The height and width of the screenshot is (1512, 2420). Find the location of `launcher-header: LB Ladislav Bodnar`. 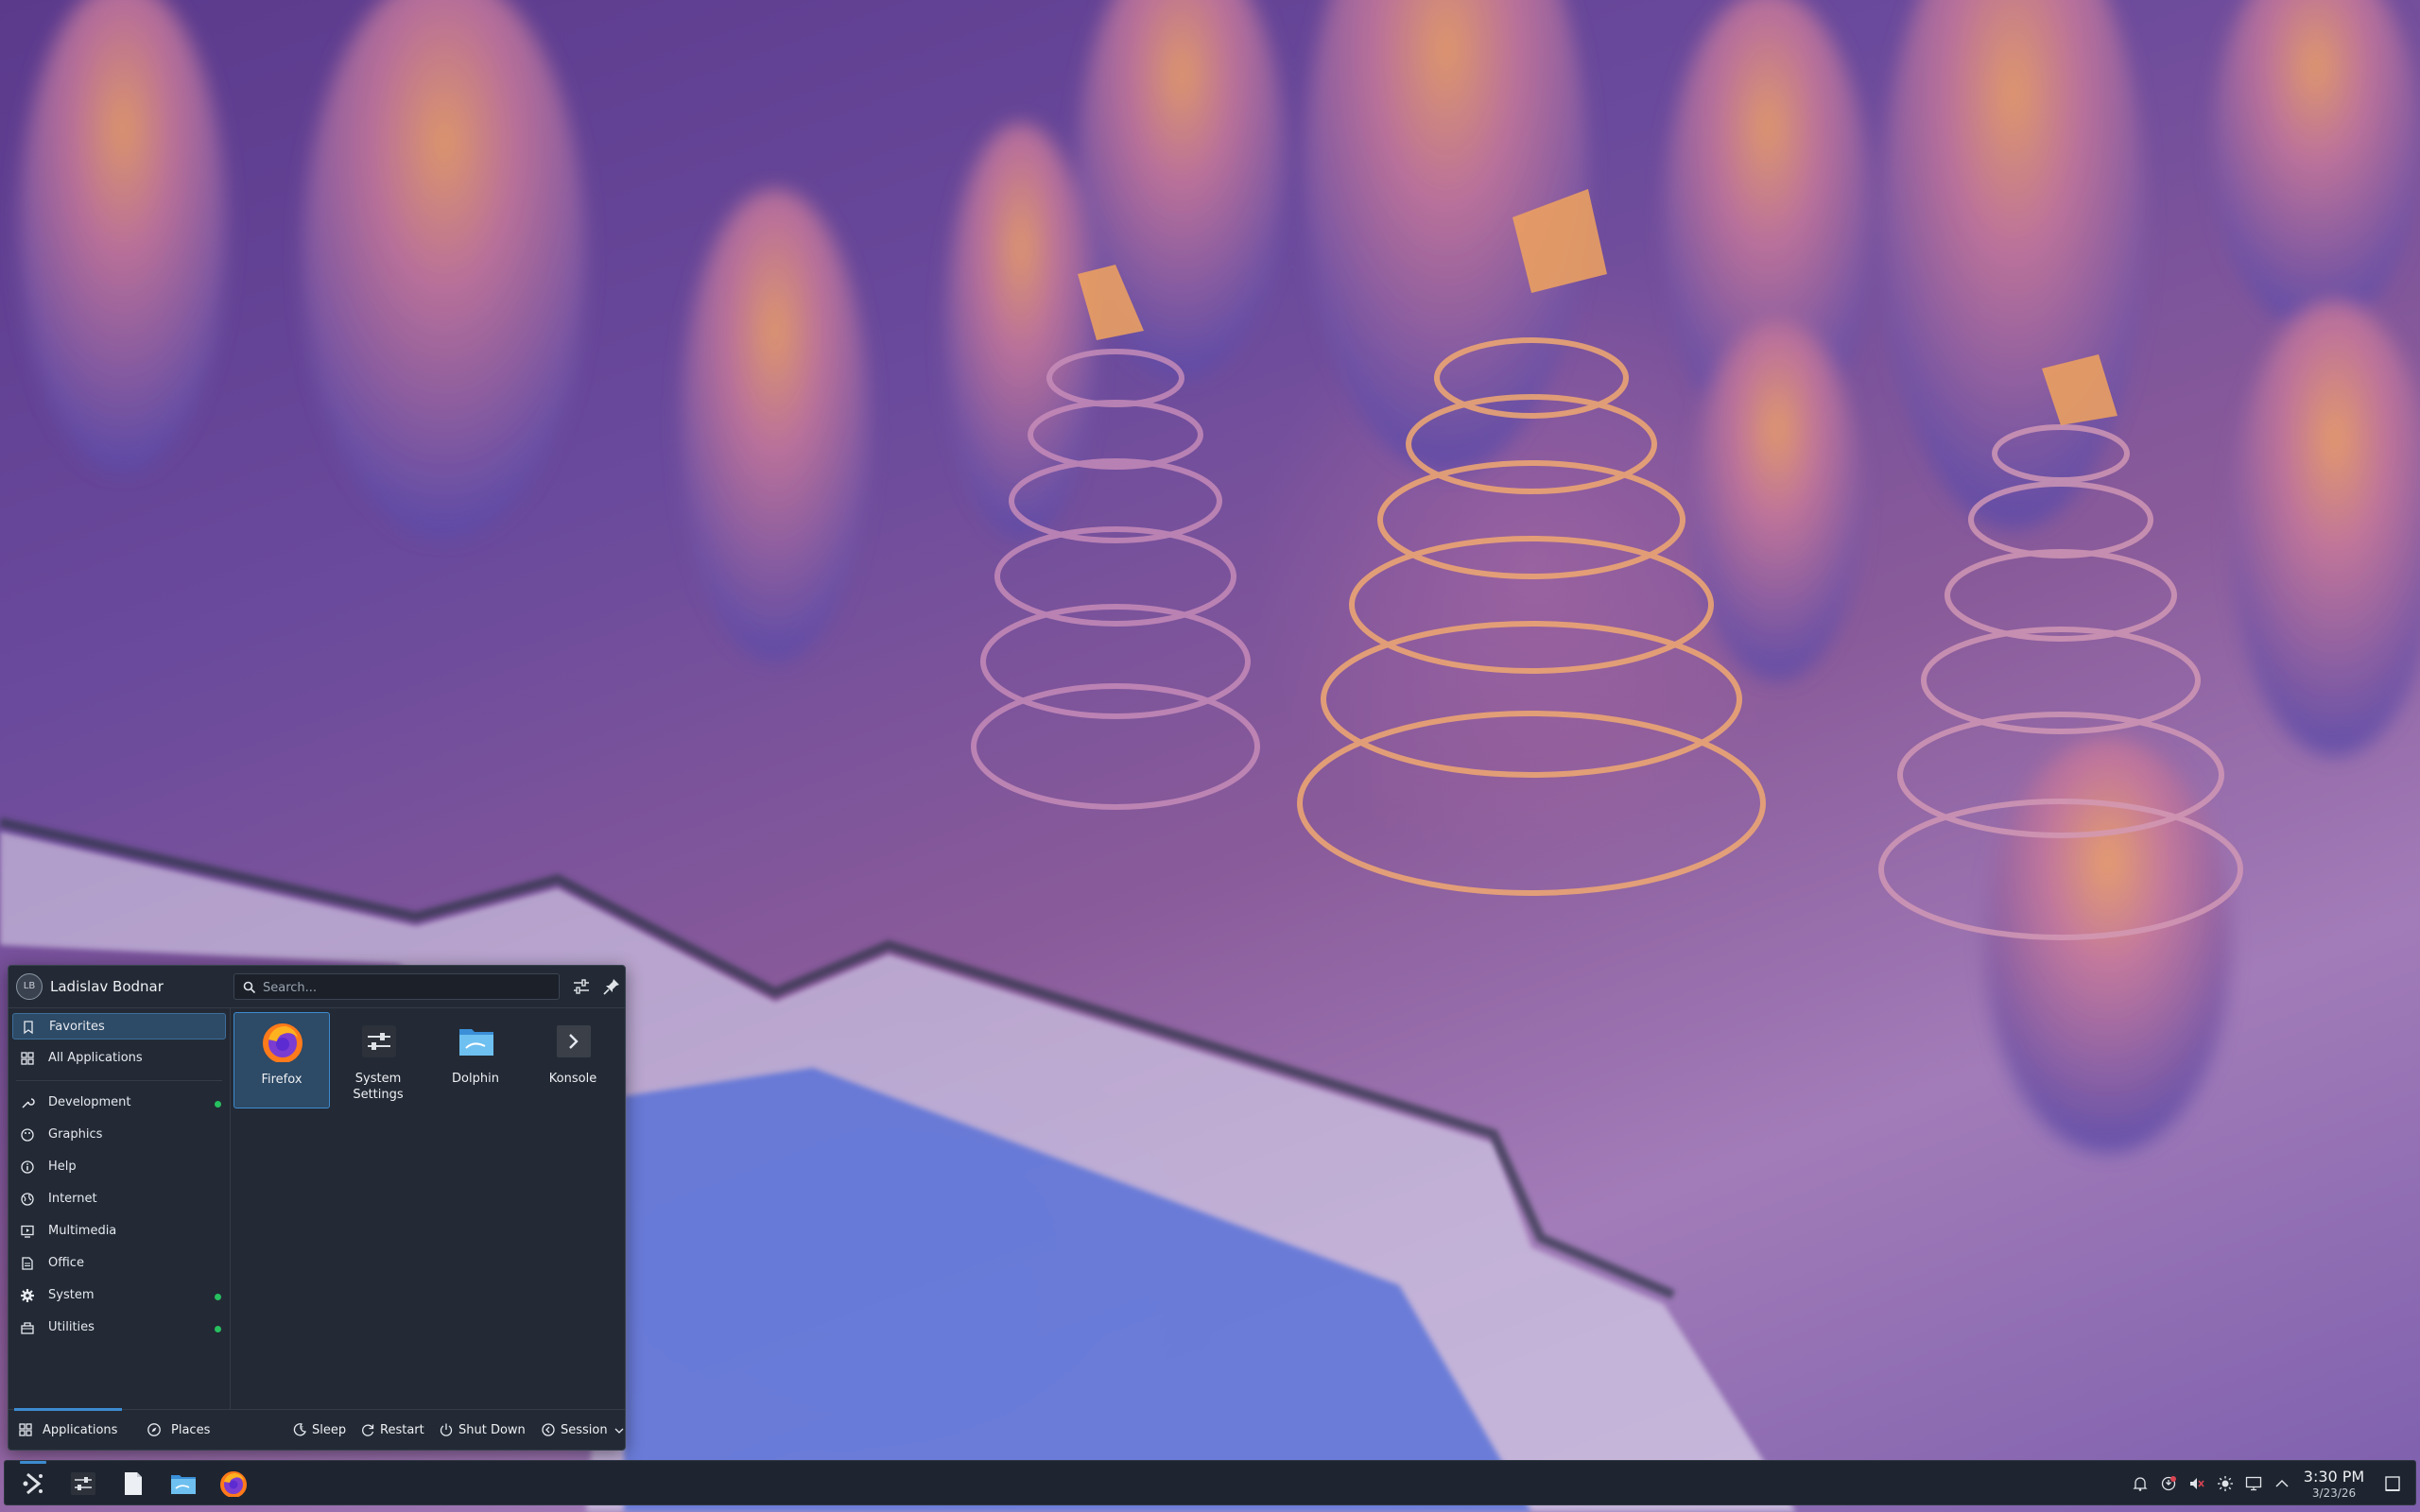

launcher-header: LB Ladislav Bodnar is located at coordinates (317, 987).